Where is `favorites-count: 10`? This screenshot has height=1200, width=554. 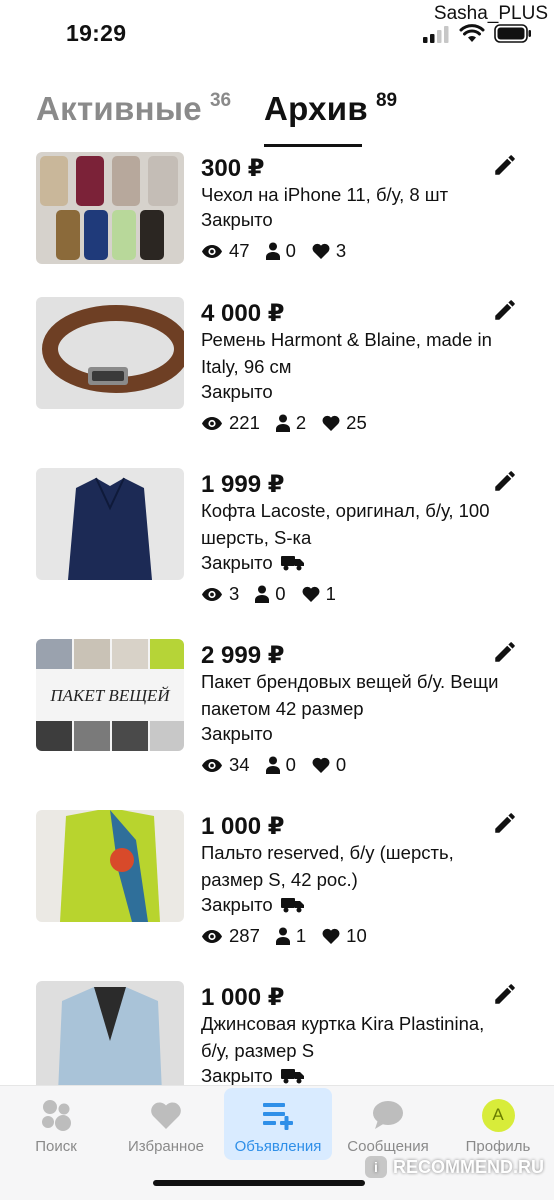 favorites-count: 10 is located at coordinates (356, 935).